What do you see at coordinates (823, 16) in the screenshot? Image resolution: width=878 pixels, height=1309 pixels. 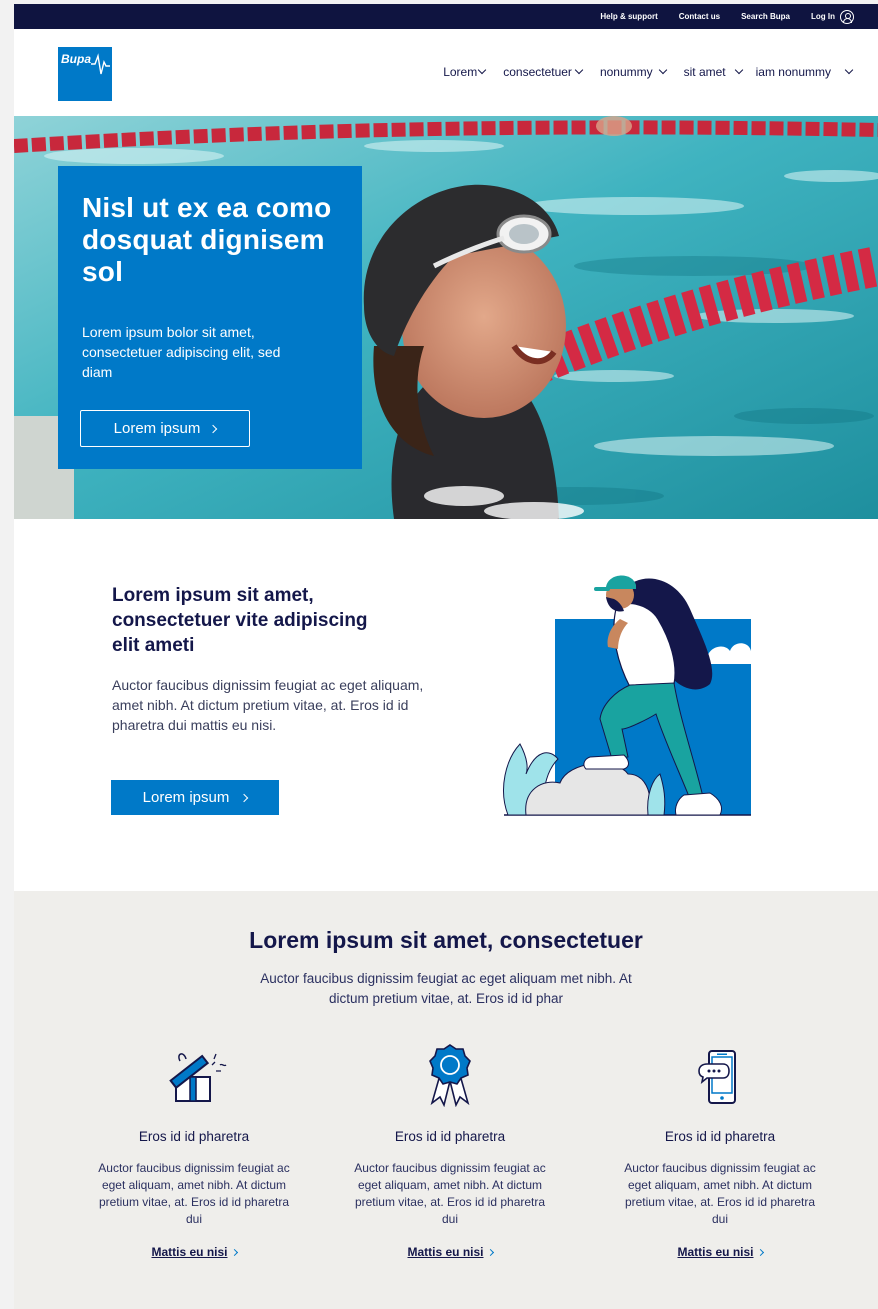 I see `login-label: Log In` at bounding box center [823, 16].